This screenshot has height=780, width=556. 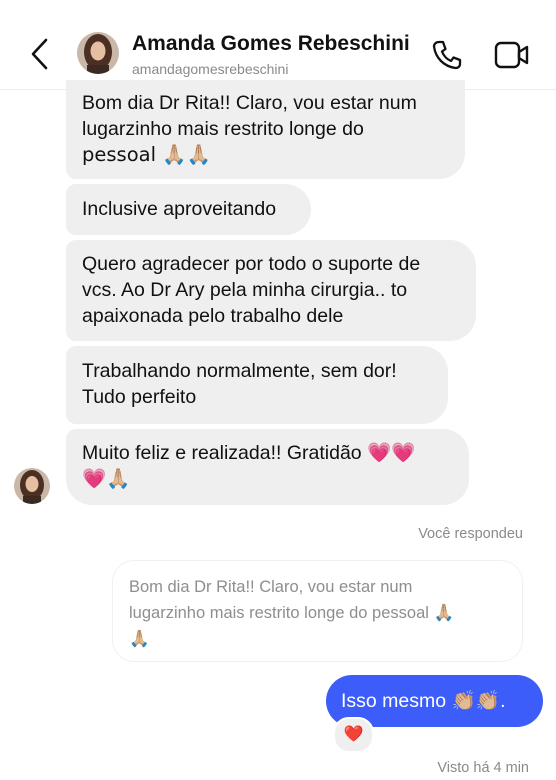 I want to click on quoted-line: 🙏🏼, so click(x=139, y=638).